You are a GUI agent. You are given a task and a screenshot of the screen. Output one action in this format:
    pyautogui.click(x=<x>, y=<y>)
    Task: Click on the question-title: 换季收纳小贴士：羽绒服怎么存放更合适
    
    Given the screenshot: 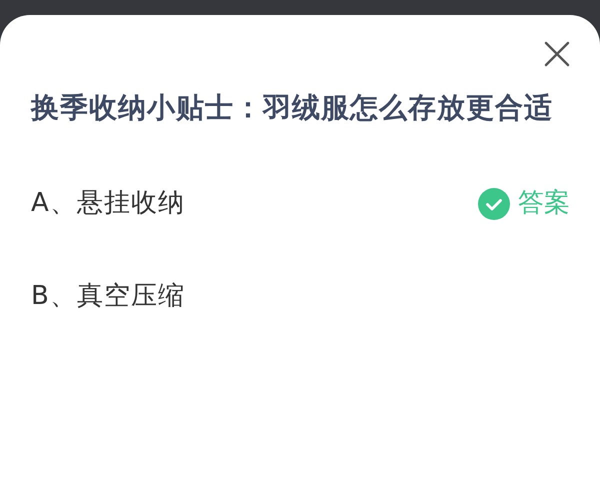 What is the action you would take?
    pyautogui.click(x=292, y=108)
    